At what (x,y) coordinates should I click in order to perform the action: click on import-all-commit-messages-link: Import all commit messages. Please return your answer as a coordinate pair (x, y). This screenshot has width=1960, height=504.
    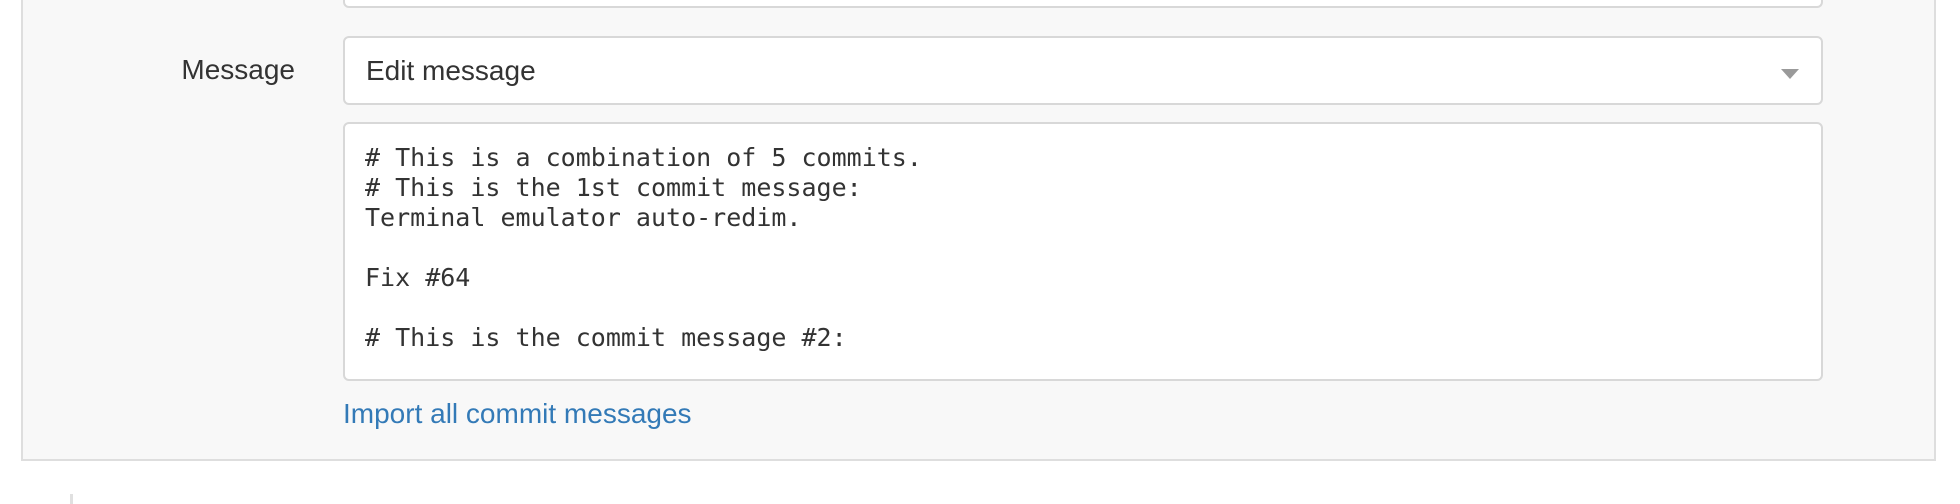
    Looking at the image, I should click on (517, 414).